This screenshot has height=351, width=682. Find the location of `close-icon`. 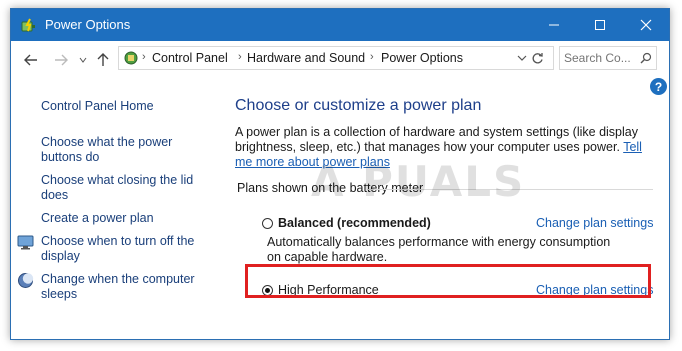

close-icon is located at coordinates (646, 25).